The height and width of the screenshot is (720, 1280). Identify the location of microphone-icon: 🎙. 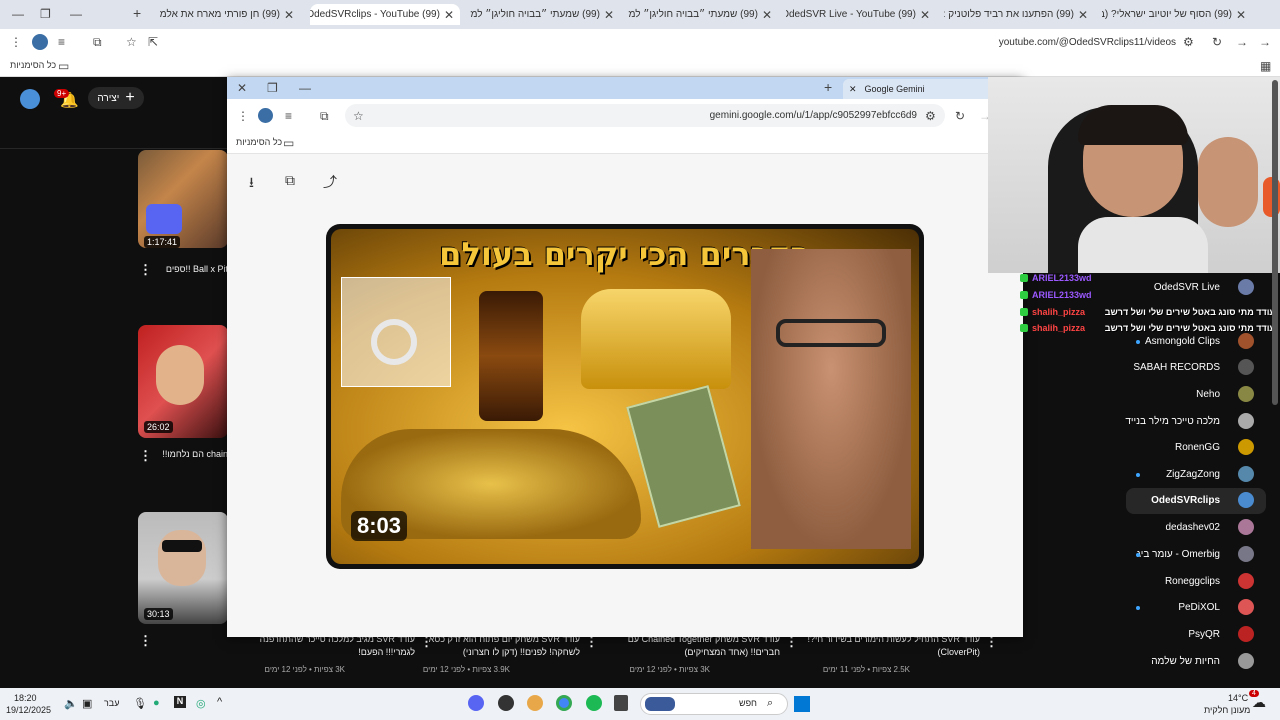
(140, 703).